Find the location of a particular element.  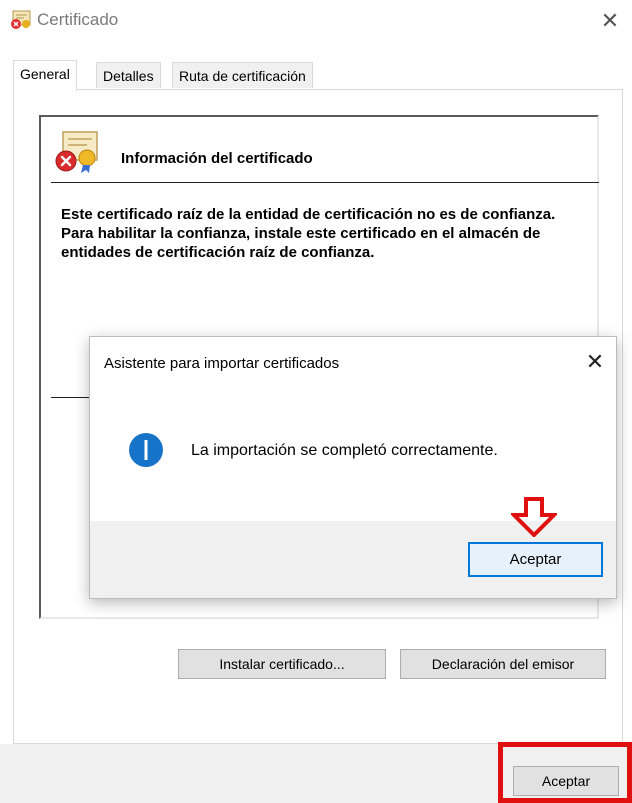

tab-detalles: Detalles is located at coordinates (128, 75).